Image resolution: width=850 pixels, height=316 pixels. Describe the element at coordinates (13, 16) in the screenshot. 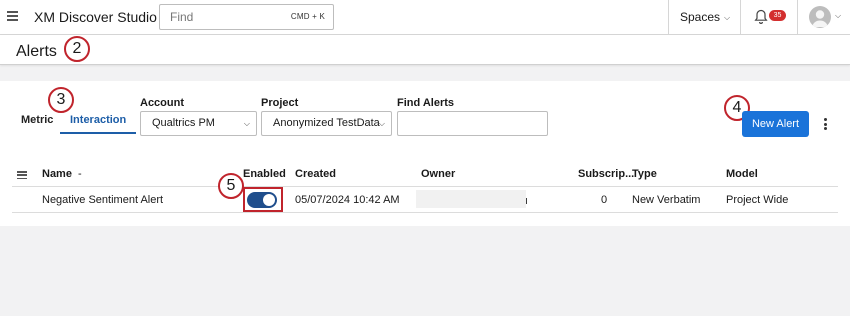

I see `hamburger-menu-icon` at that location.